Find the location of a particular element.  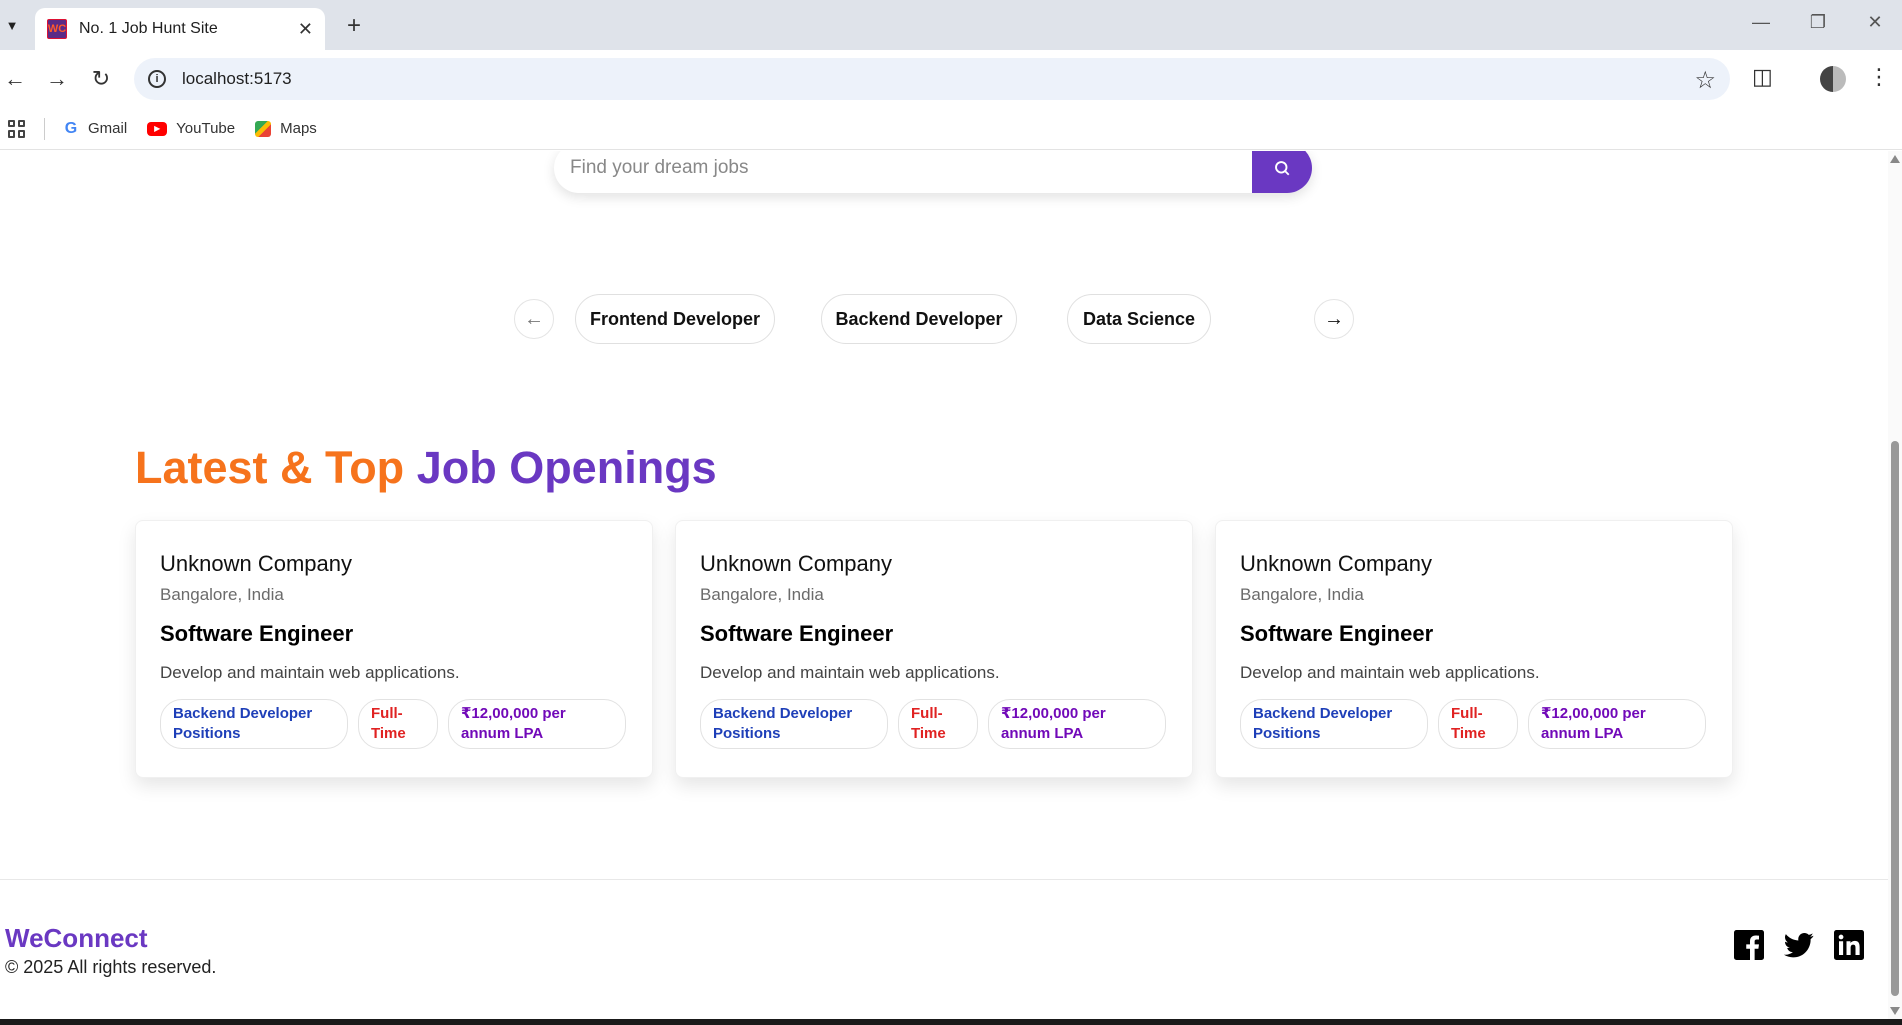

youtube-icon: ▶ is located at coordinates (157, 128).